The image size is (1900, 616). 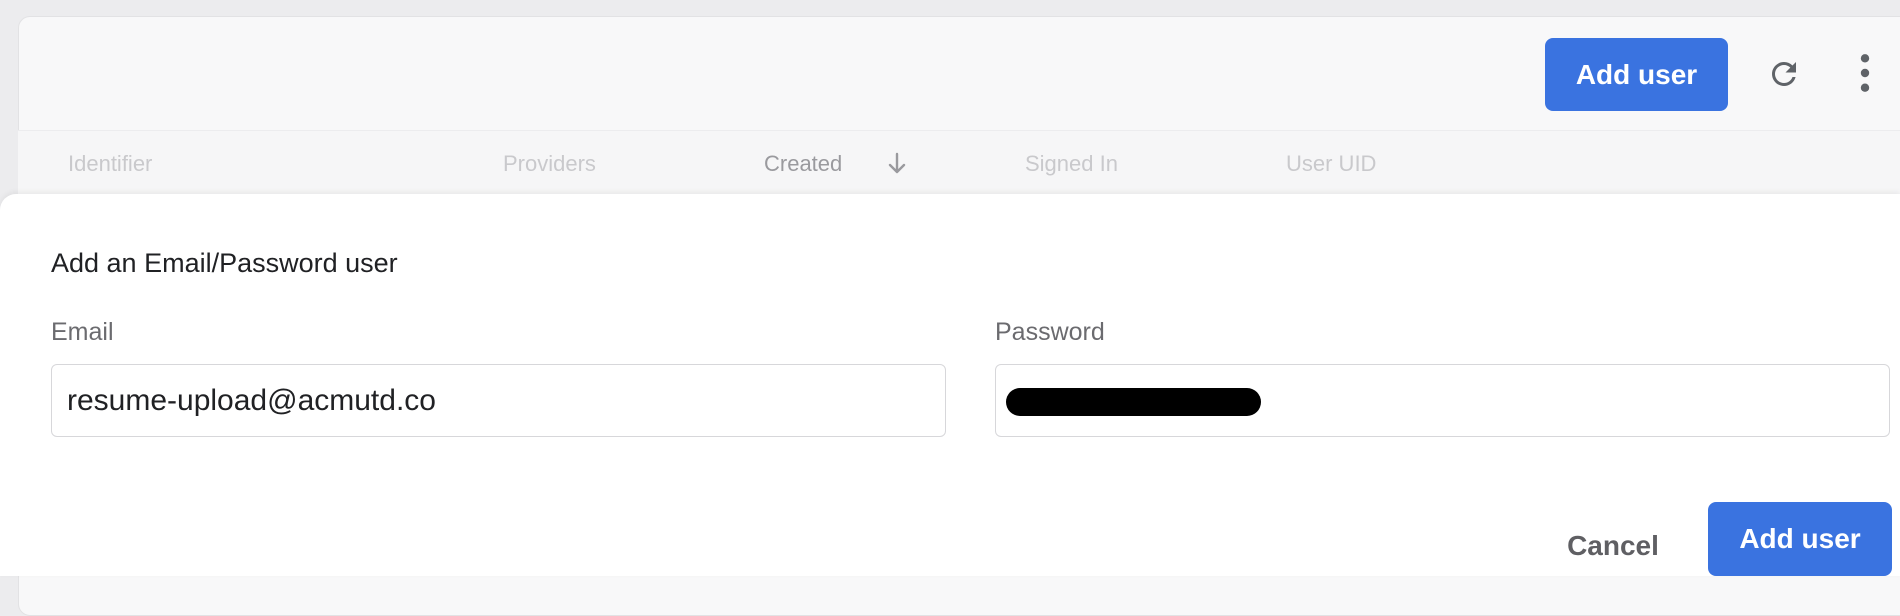 I want to click on column-header-signed-in: Signed In, so click(x=1071, y=164).